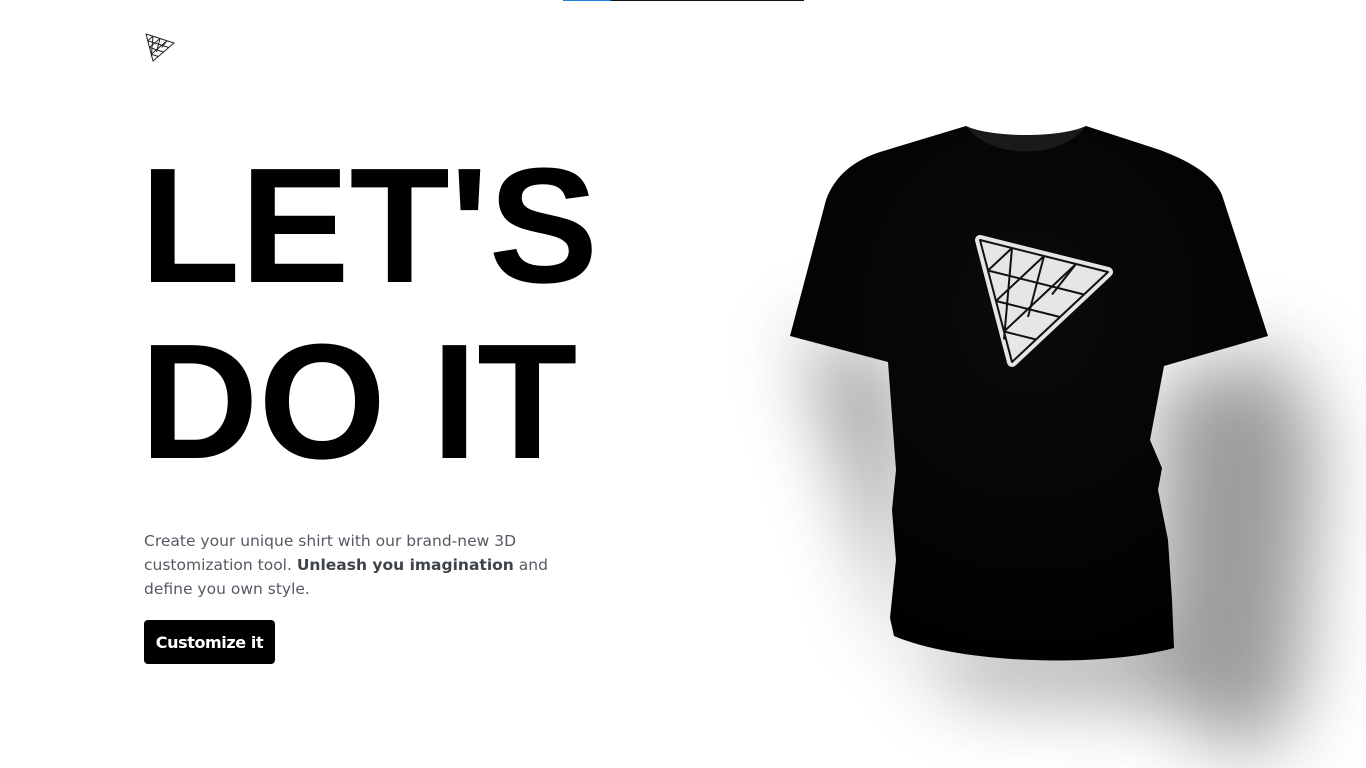  I want to click on customize-it-button: Customize it, so click(209, 642).